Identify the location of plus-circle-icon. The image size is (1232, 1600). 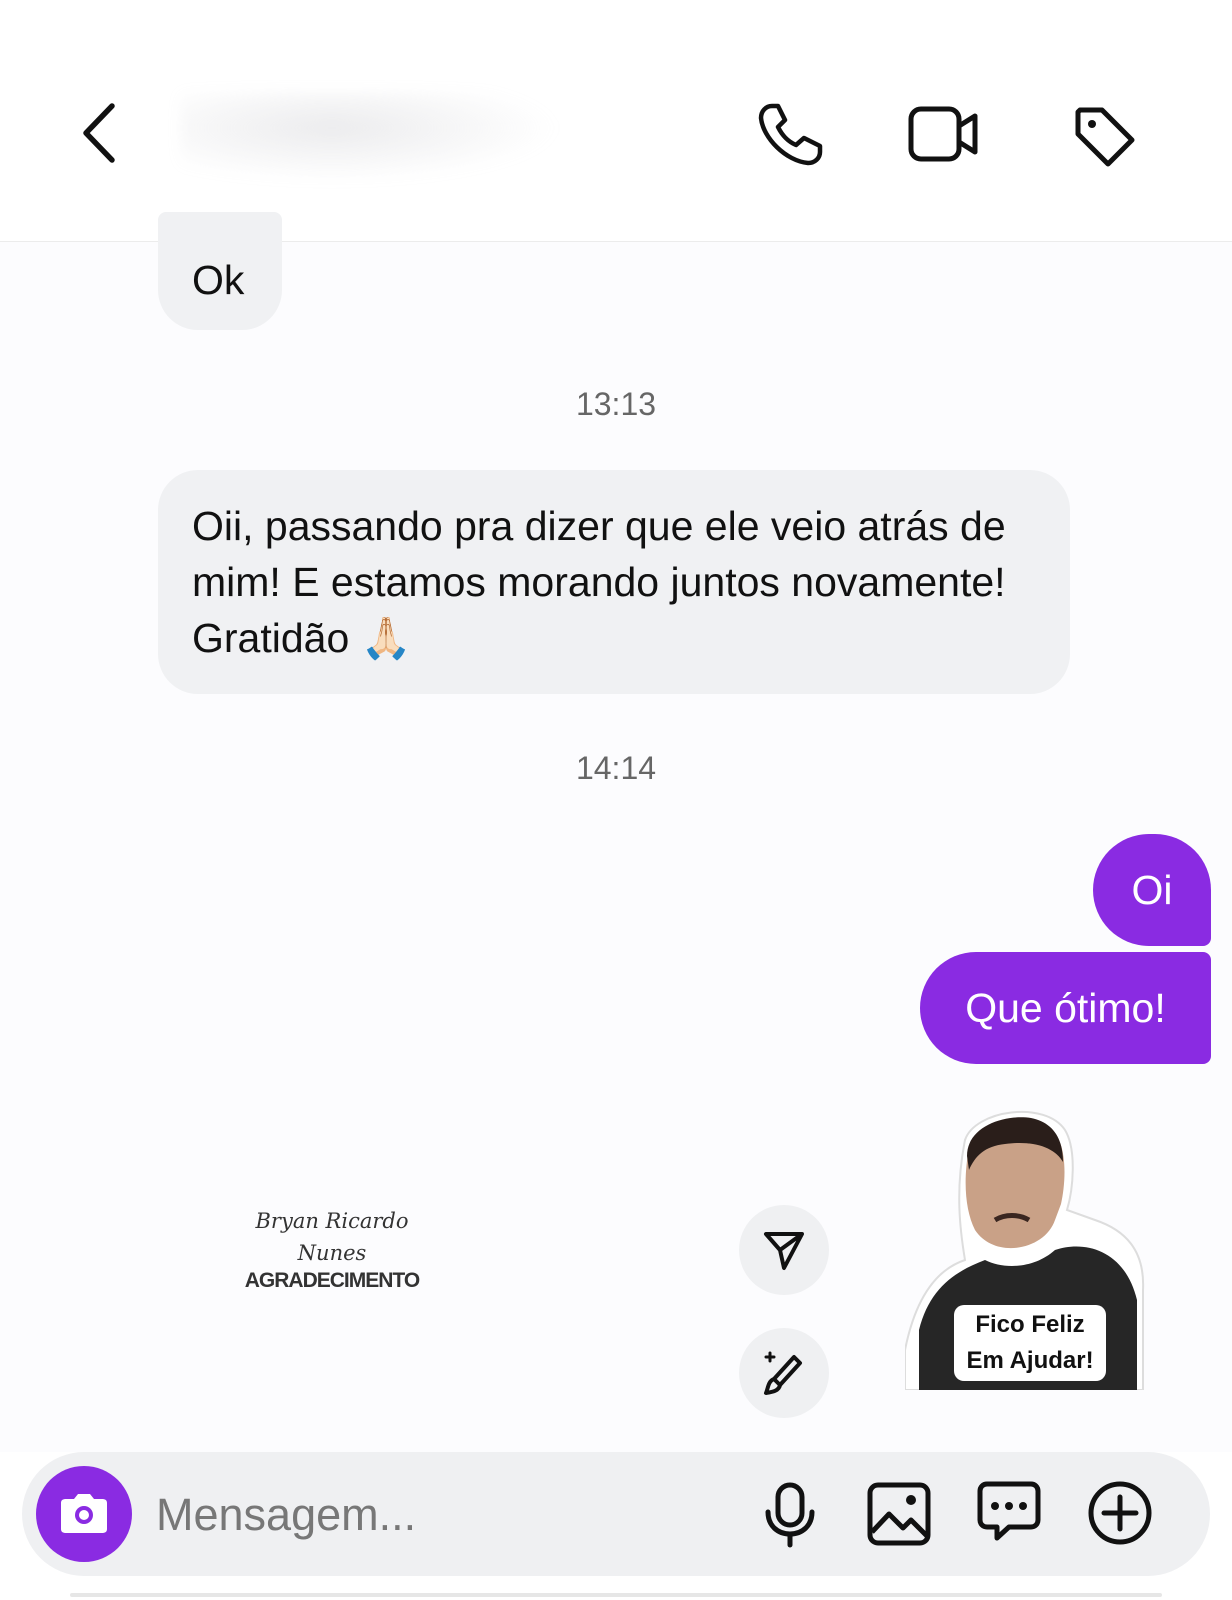
(1120, 1513).